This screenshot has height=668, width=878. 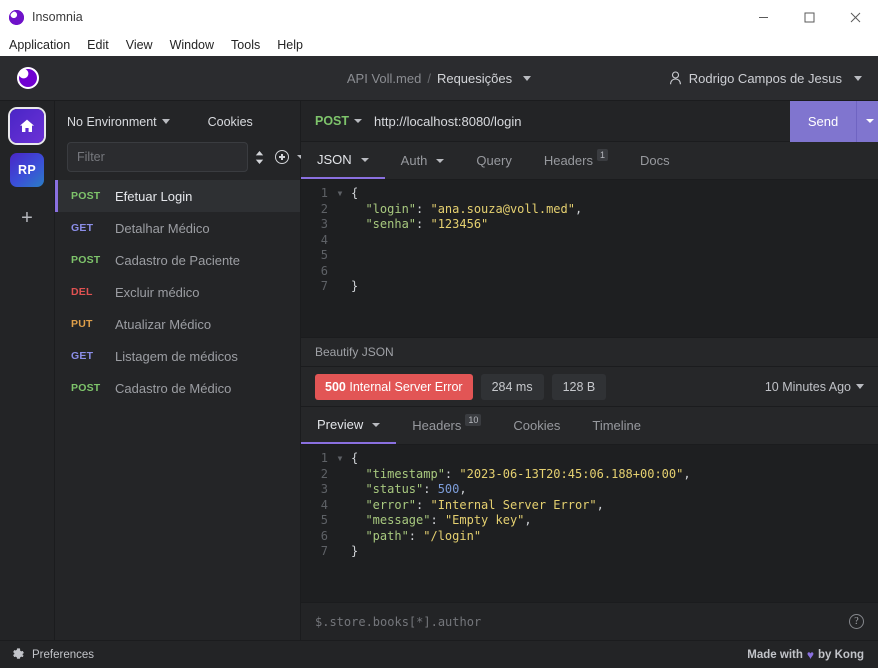 I want to click on sort-button, so click(x=259, y=157).